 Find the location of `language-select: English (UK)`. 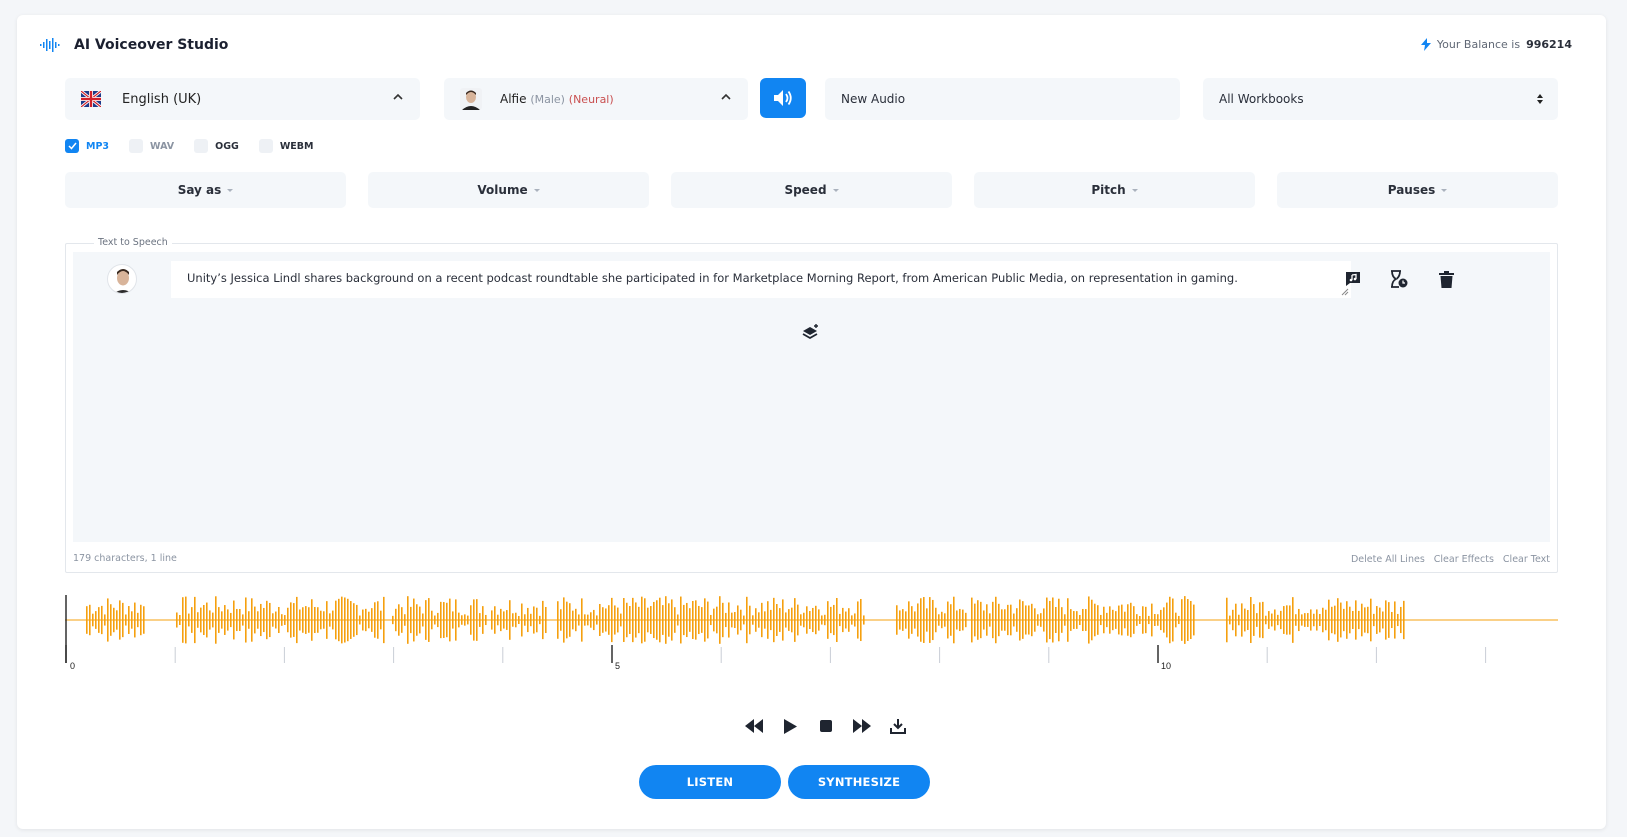

language-select: English (UK) is located at coordinates (242, 99).